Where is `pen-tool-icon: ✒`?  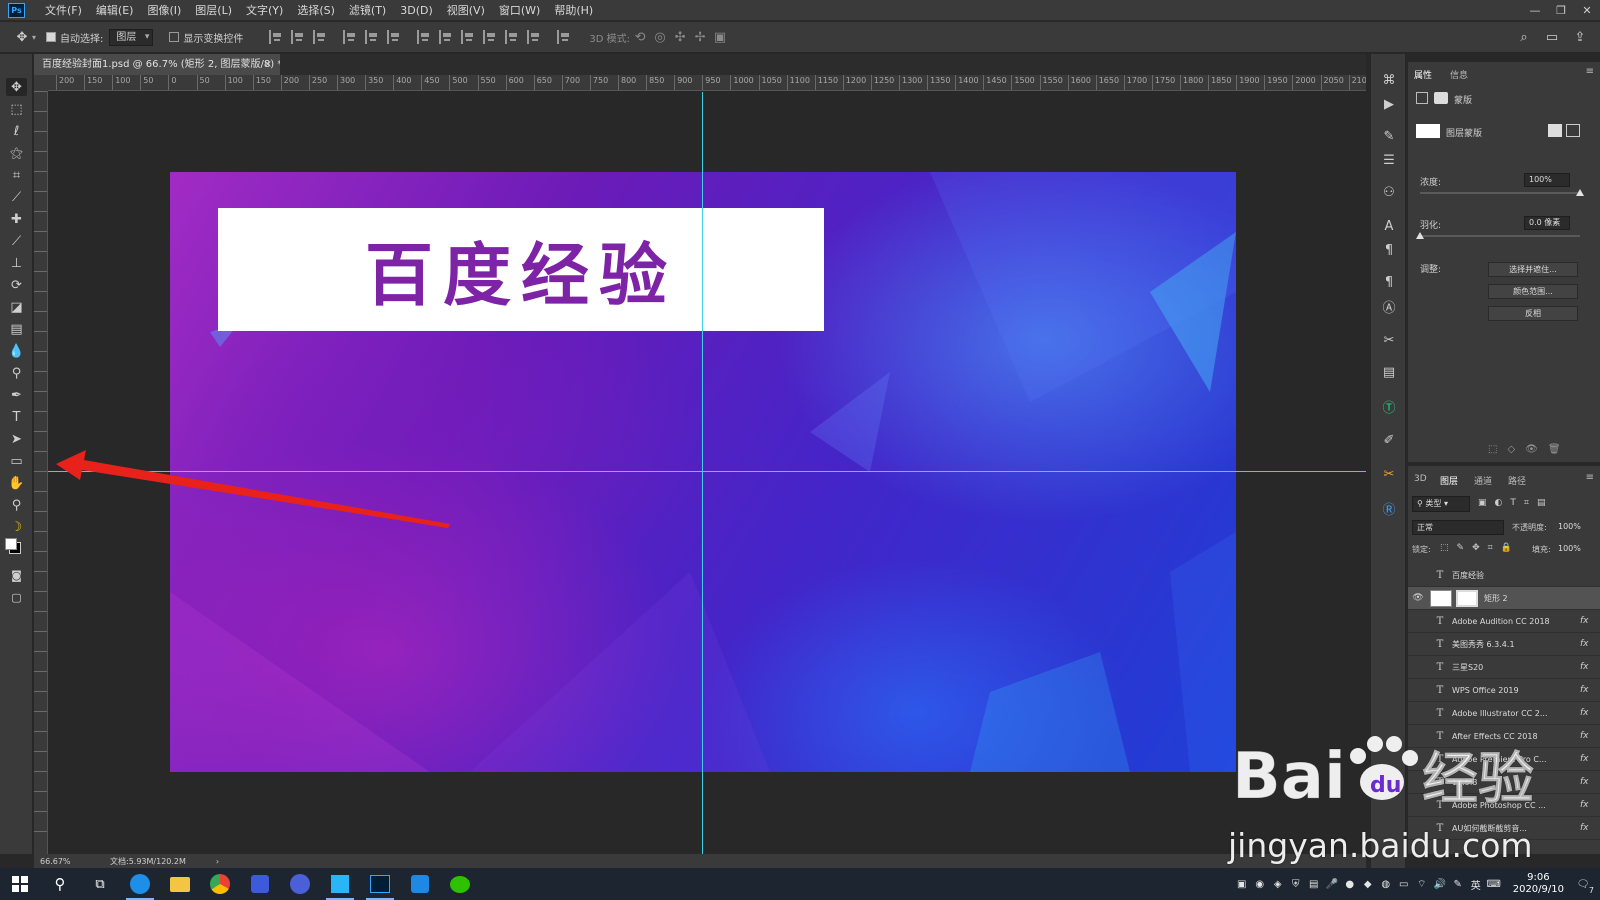 pen-tool-icon: ✒ is located at coordinates (16, 395).